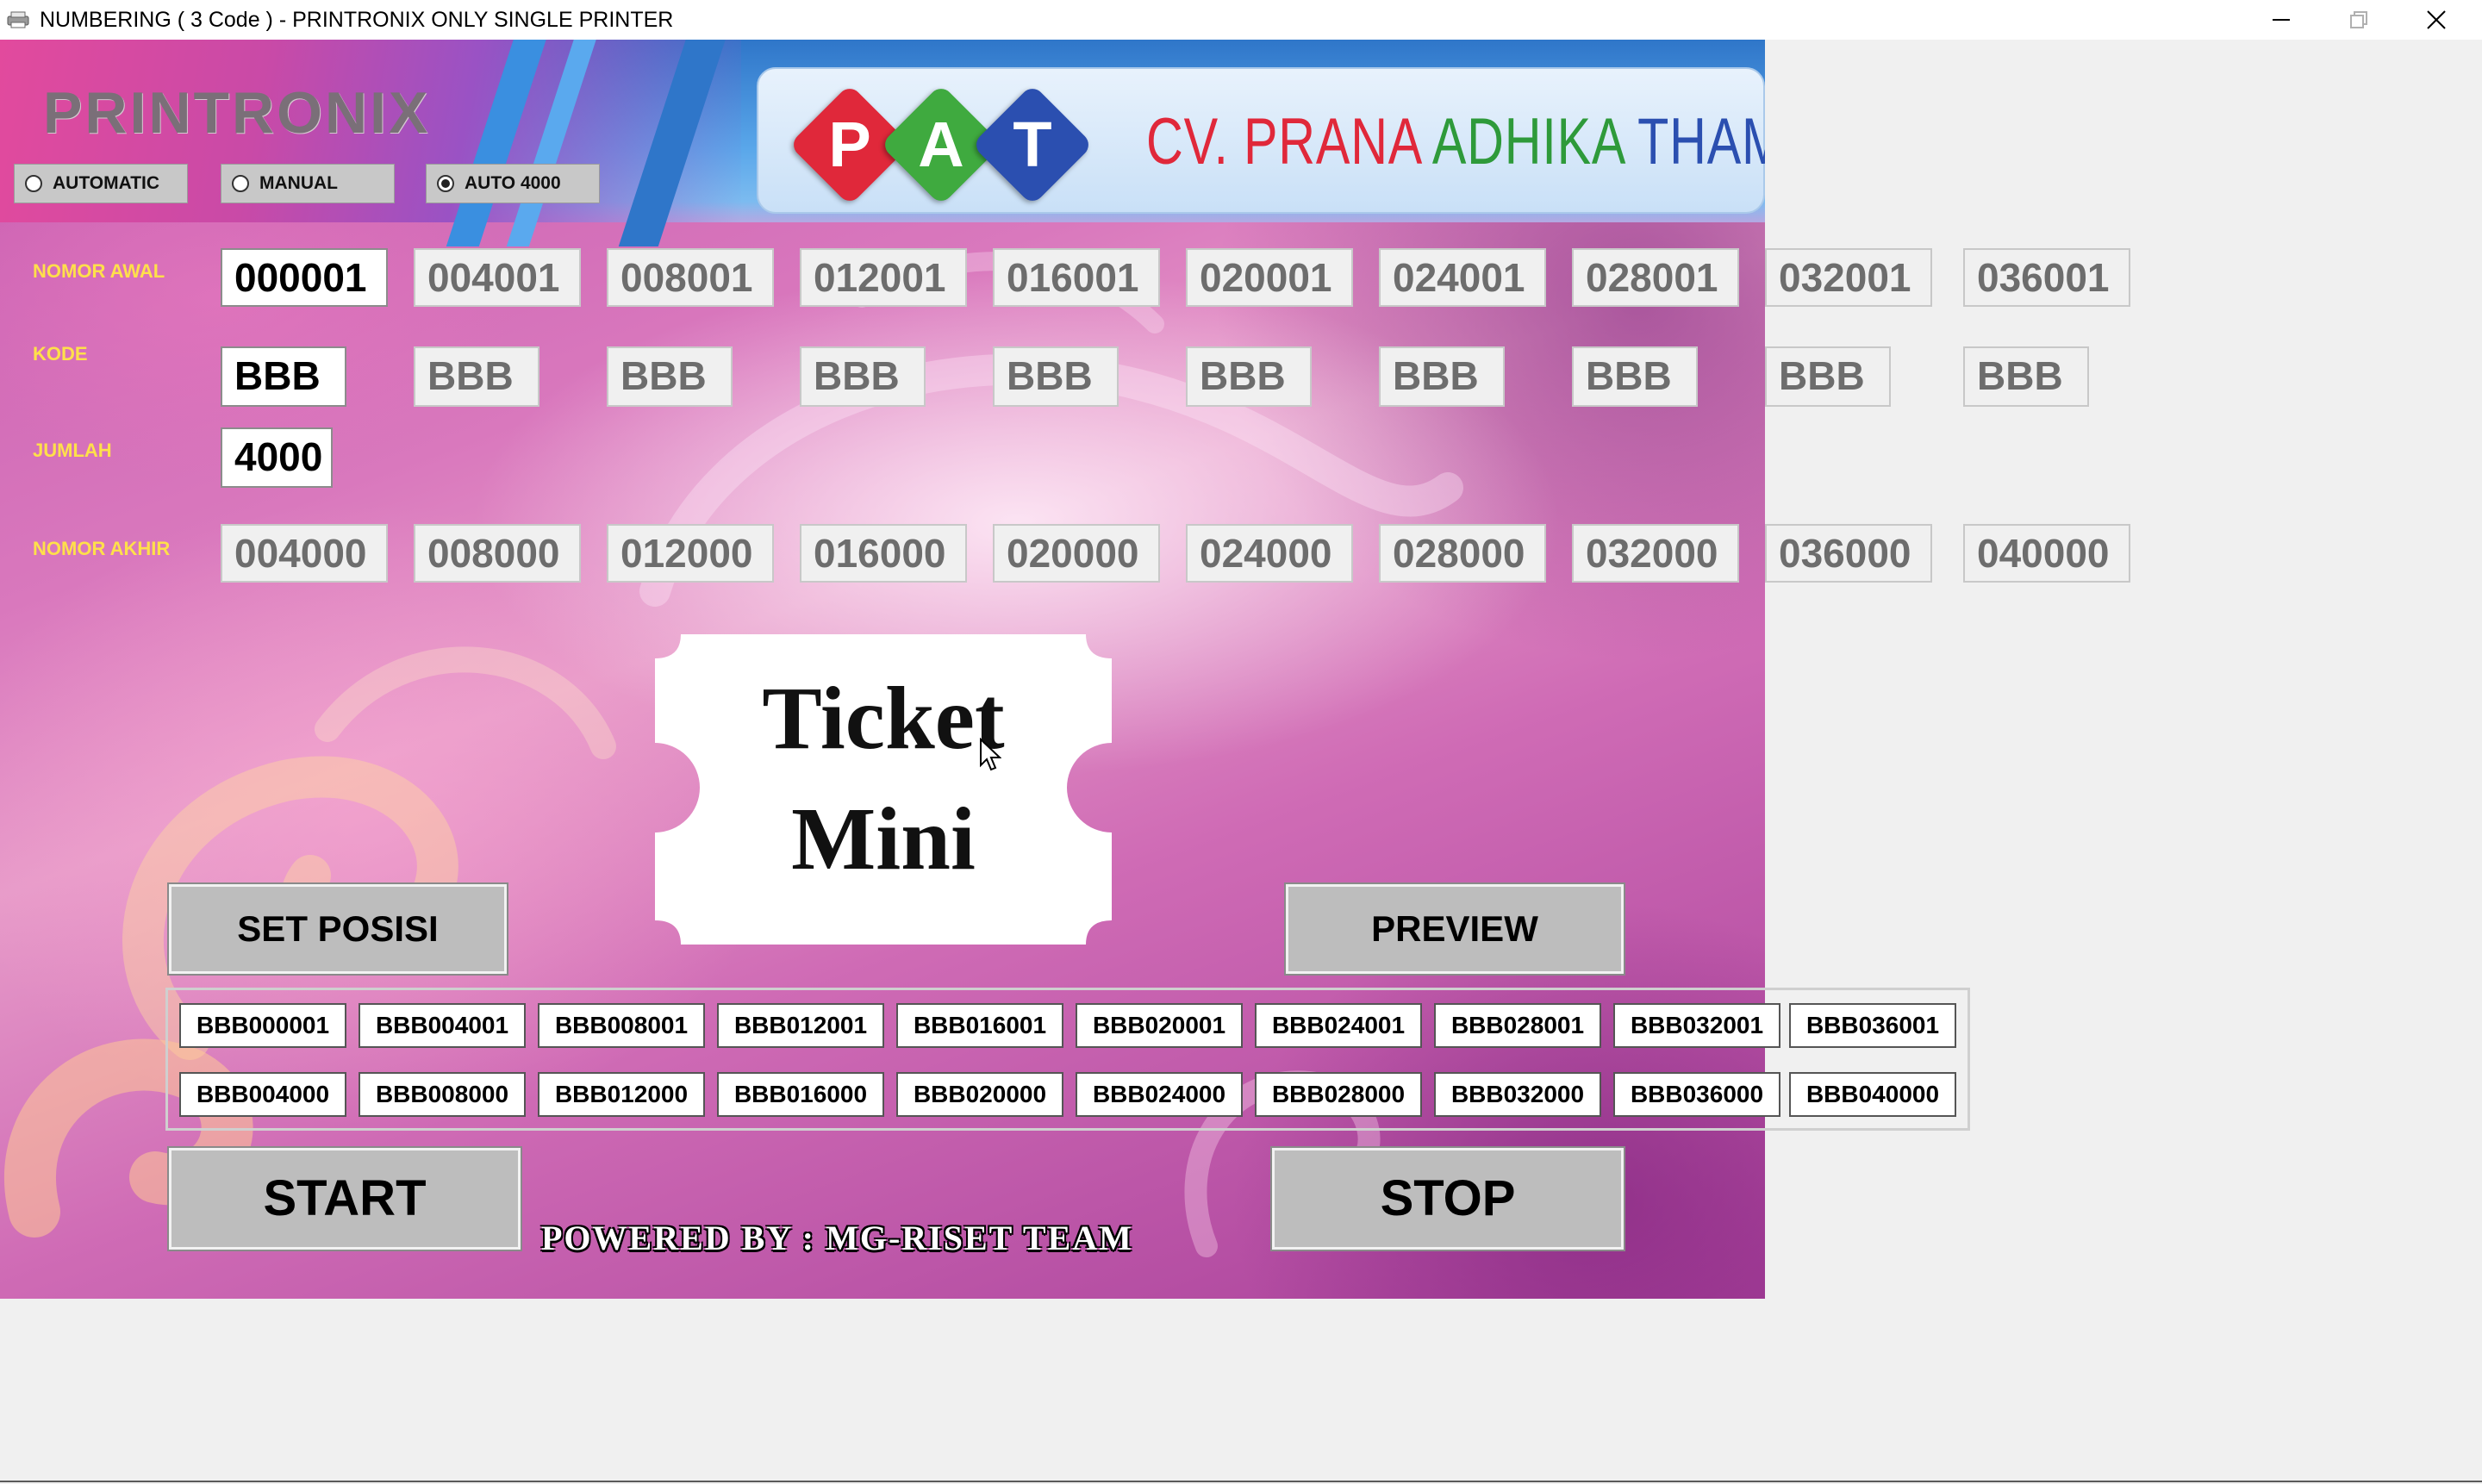 Image resolution: width=2482 pixels, height=1484 pixels. I want to click on radio-auto-4000: AUTO 4000, so click(513, 183).